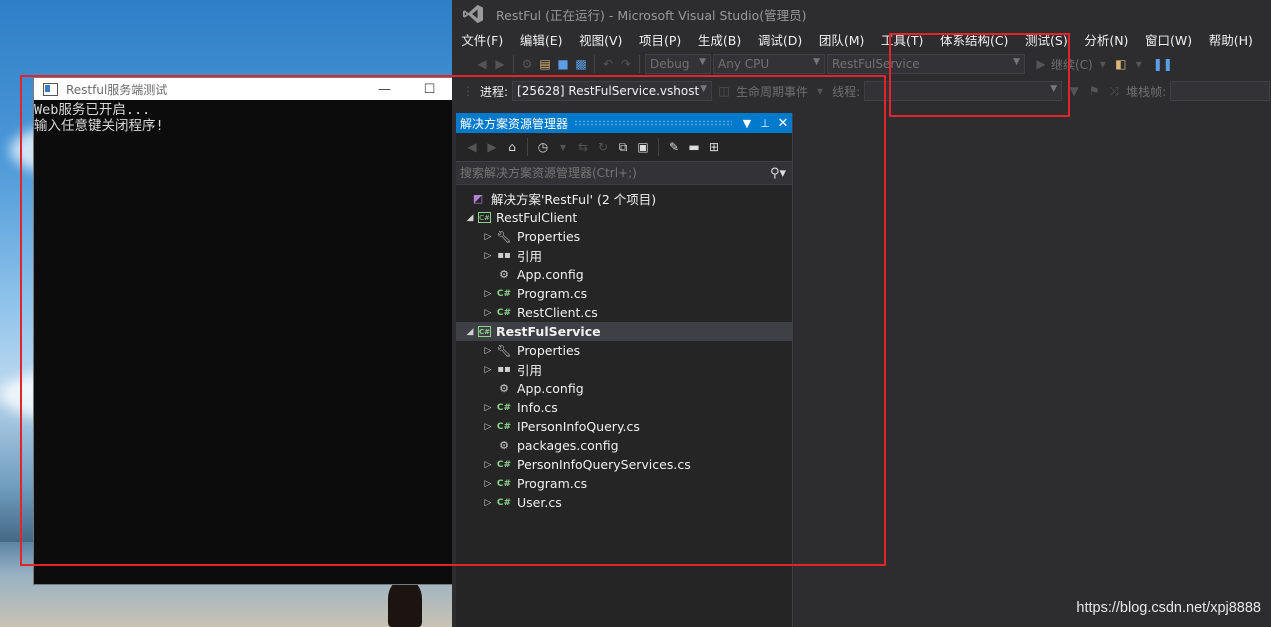 This screenshot has width=1271, height=627. Describe the element at coordinates (243, 89) in the screenshot. I see `console-titlebar: Restful服务端测试 — ☐` at that location.